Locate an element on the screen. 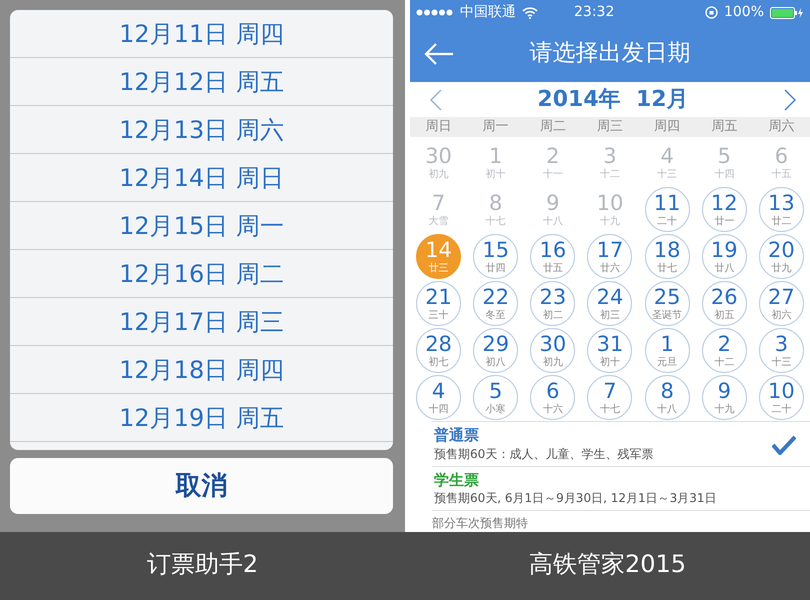  ticket-name: 学生票 is located at coordinates (457, 480).